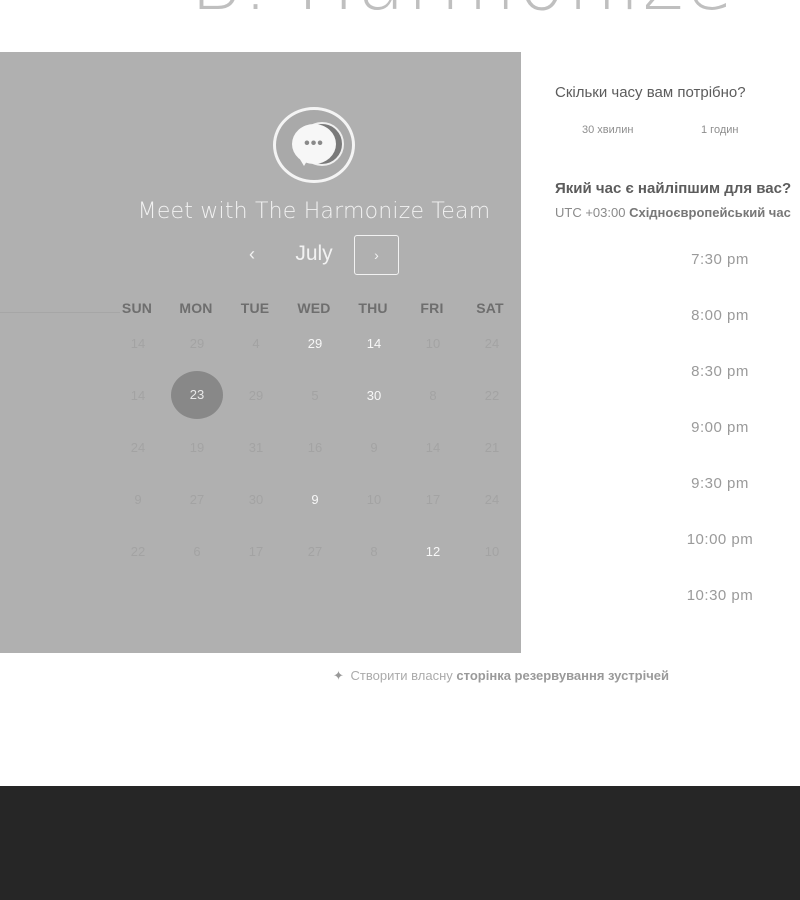  Describe the element at coordinates (314, 308) in the screenshot. I see `weekday-wed: WED` at that location.